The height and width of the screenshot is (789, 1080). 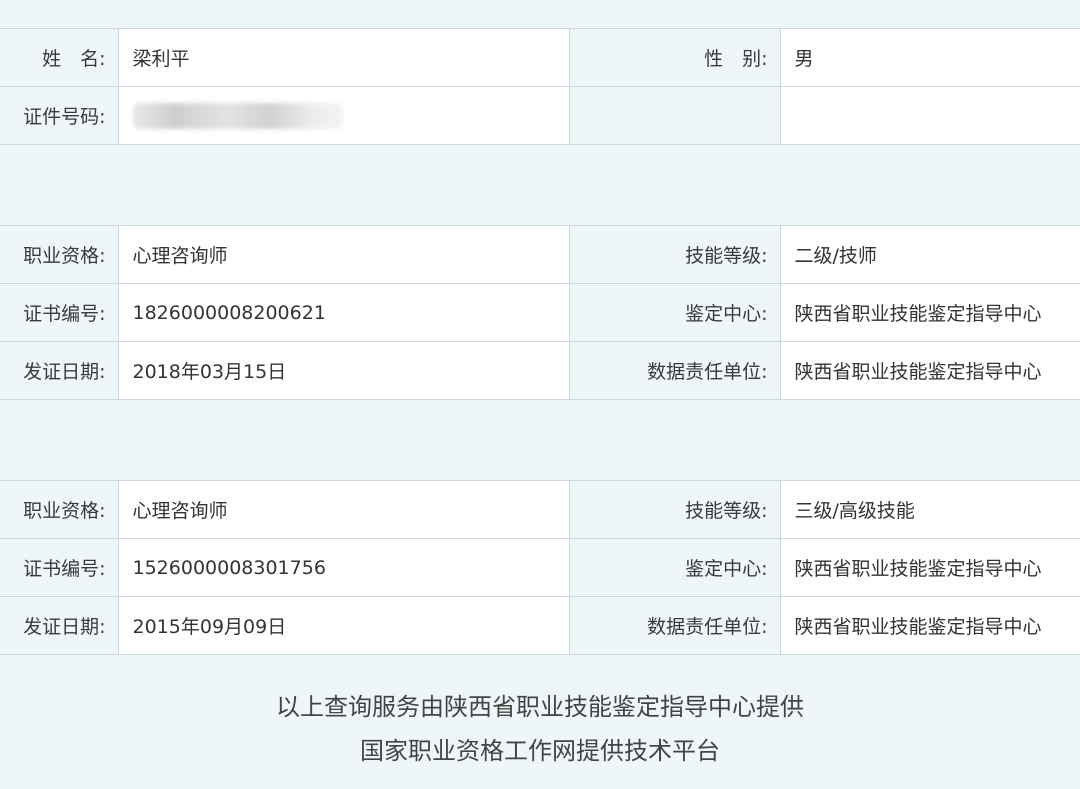 What do you see at coordinates (540, 14) in the screenshot?
I see `top-spacer` at bounding box center [540, 14].